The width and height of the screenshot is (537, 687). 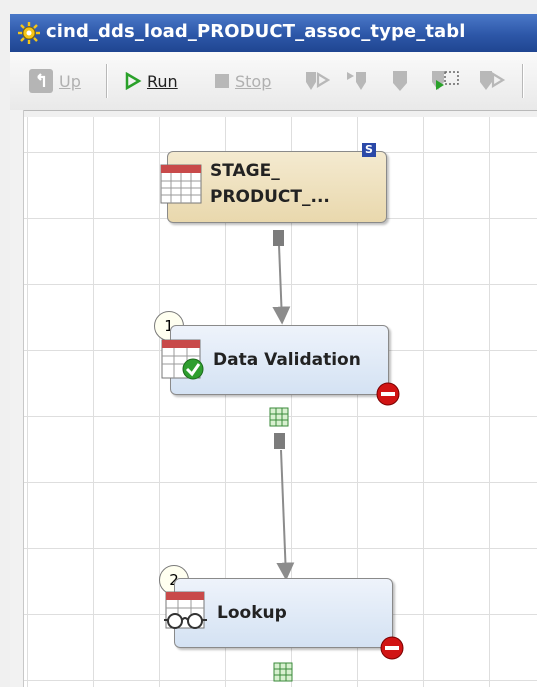 What do you see at coordinates (17, 398) in the screenshot?
I see `left-gutter` at bounding box center [17, 398].